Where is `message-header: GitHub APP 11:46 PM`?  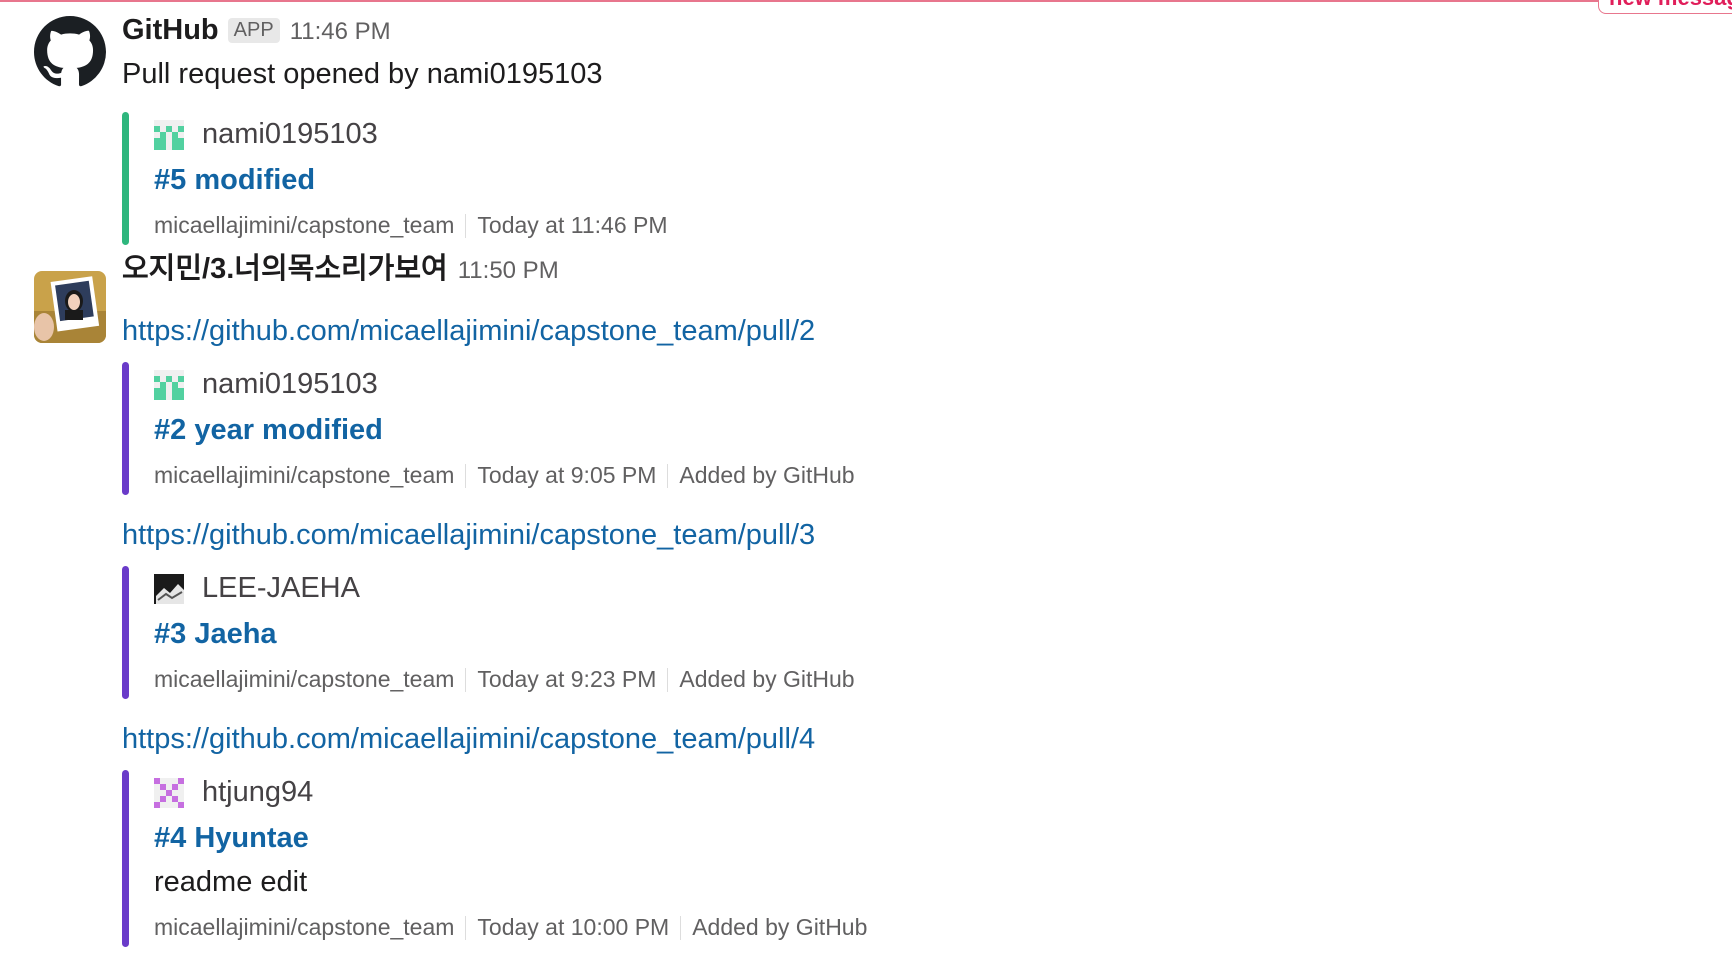 message-header: GitHub APP 11:46 PM is located at coordinates (256, 30).